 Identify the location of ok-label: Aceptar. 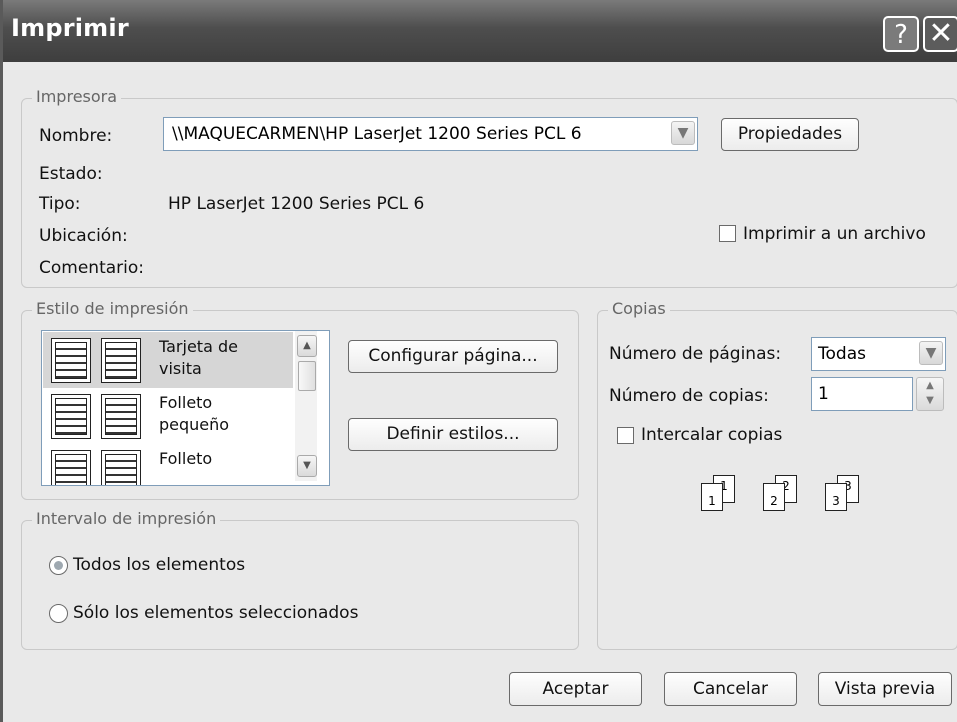
(575, 689).